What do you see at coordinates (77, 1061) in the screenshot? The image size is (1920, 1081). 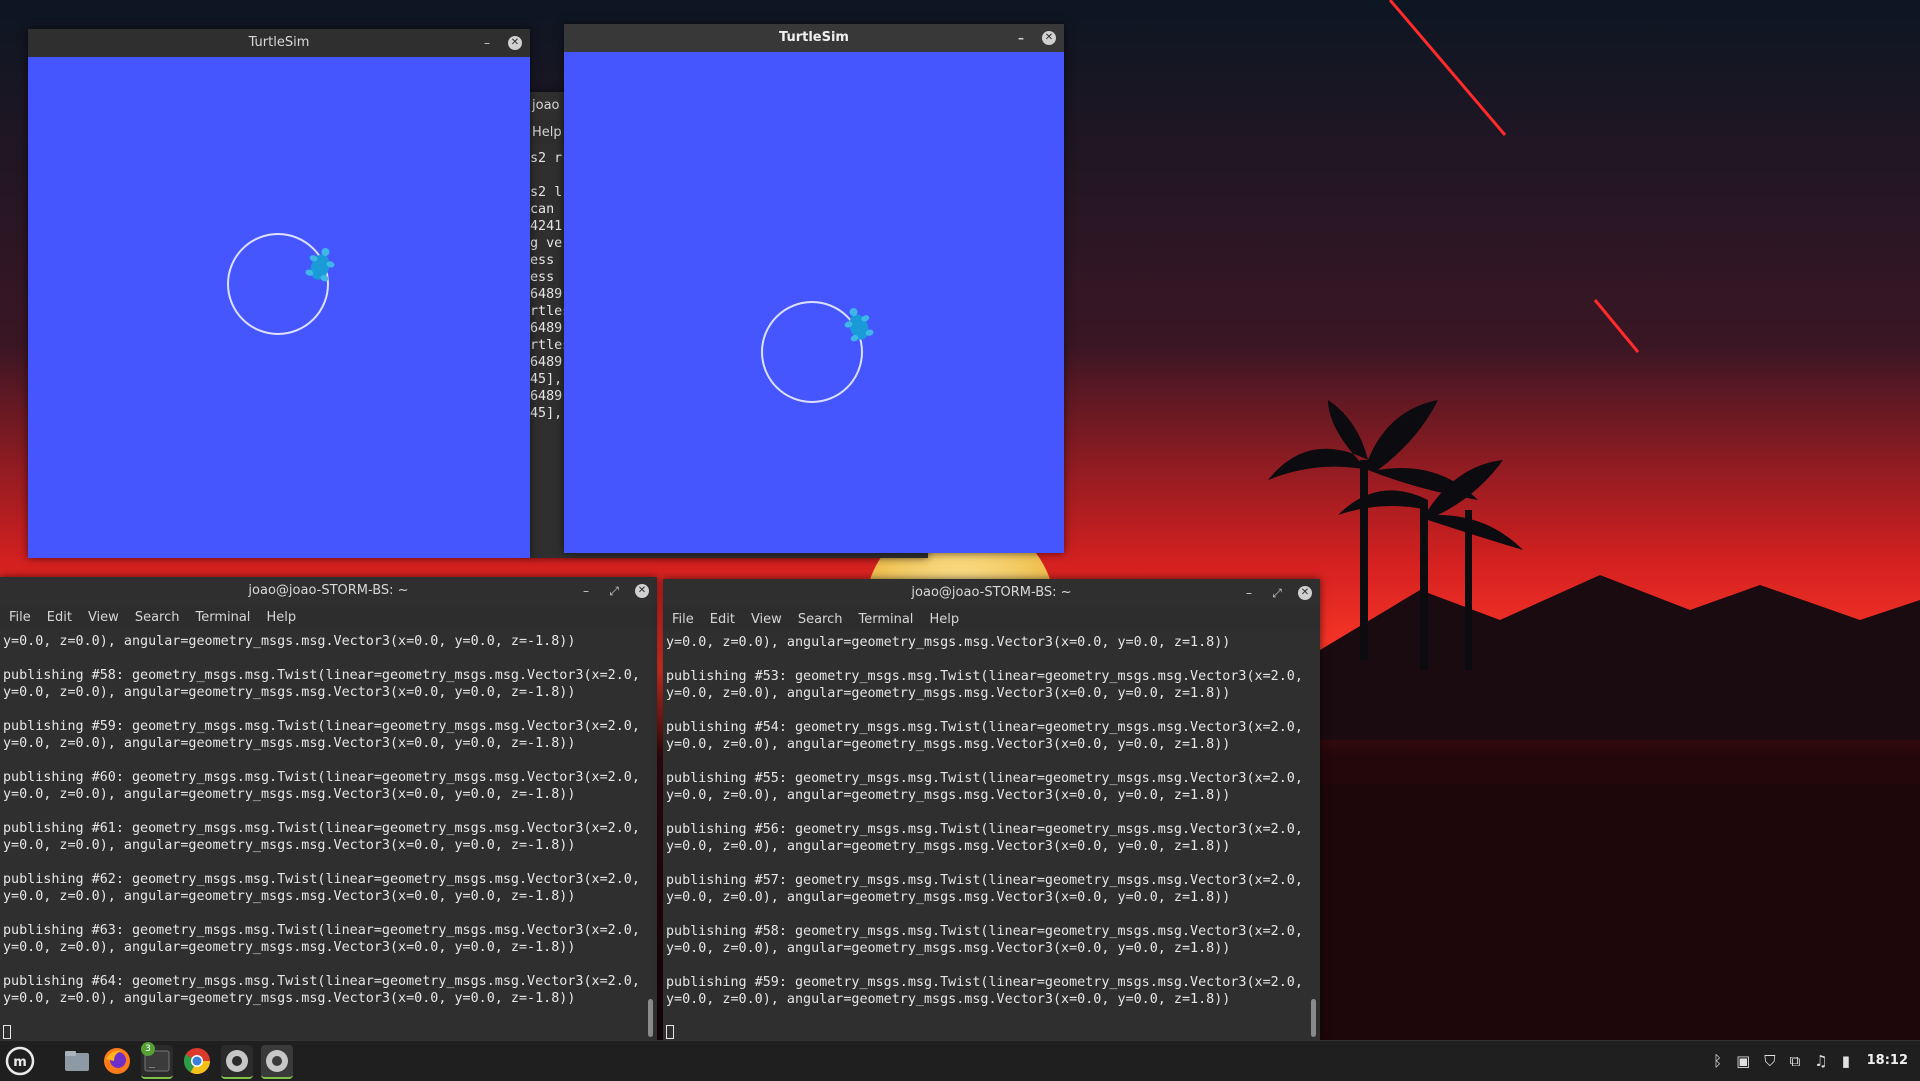 I see `files-icon` at bounding box center [77, 1061].